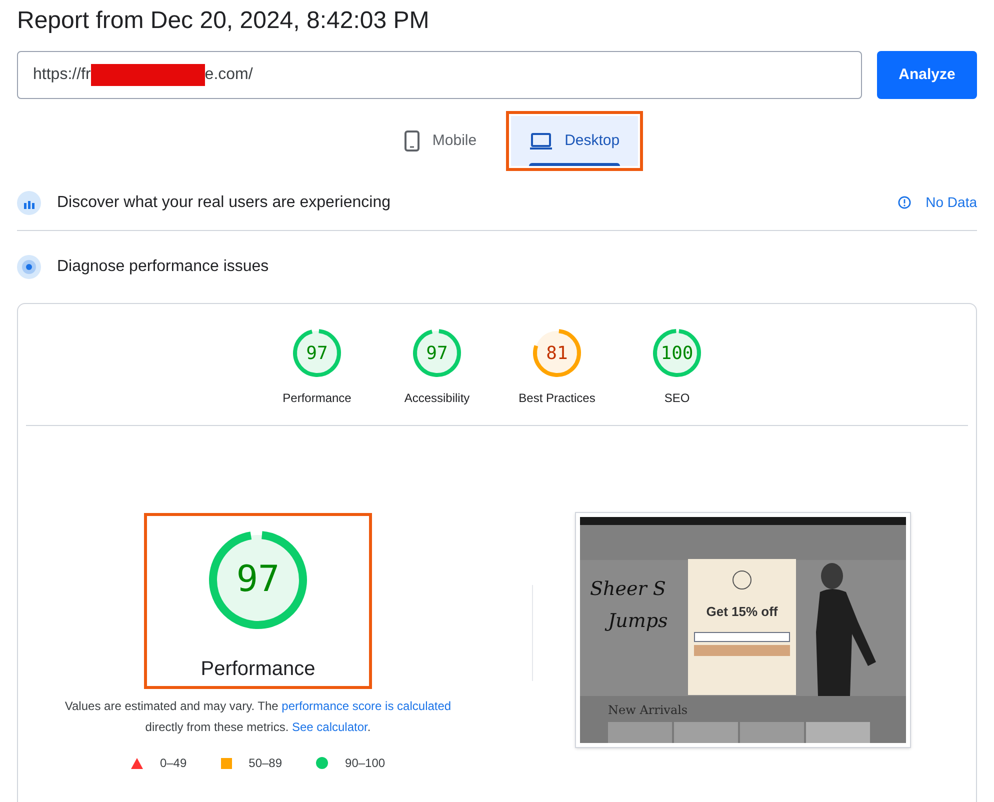  Describe the element at coordinates (540, 141) in the screenshot. I see `laptop-icon` at that location.